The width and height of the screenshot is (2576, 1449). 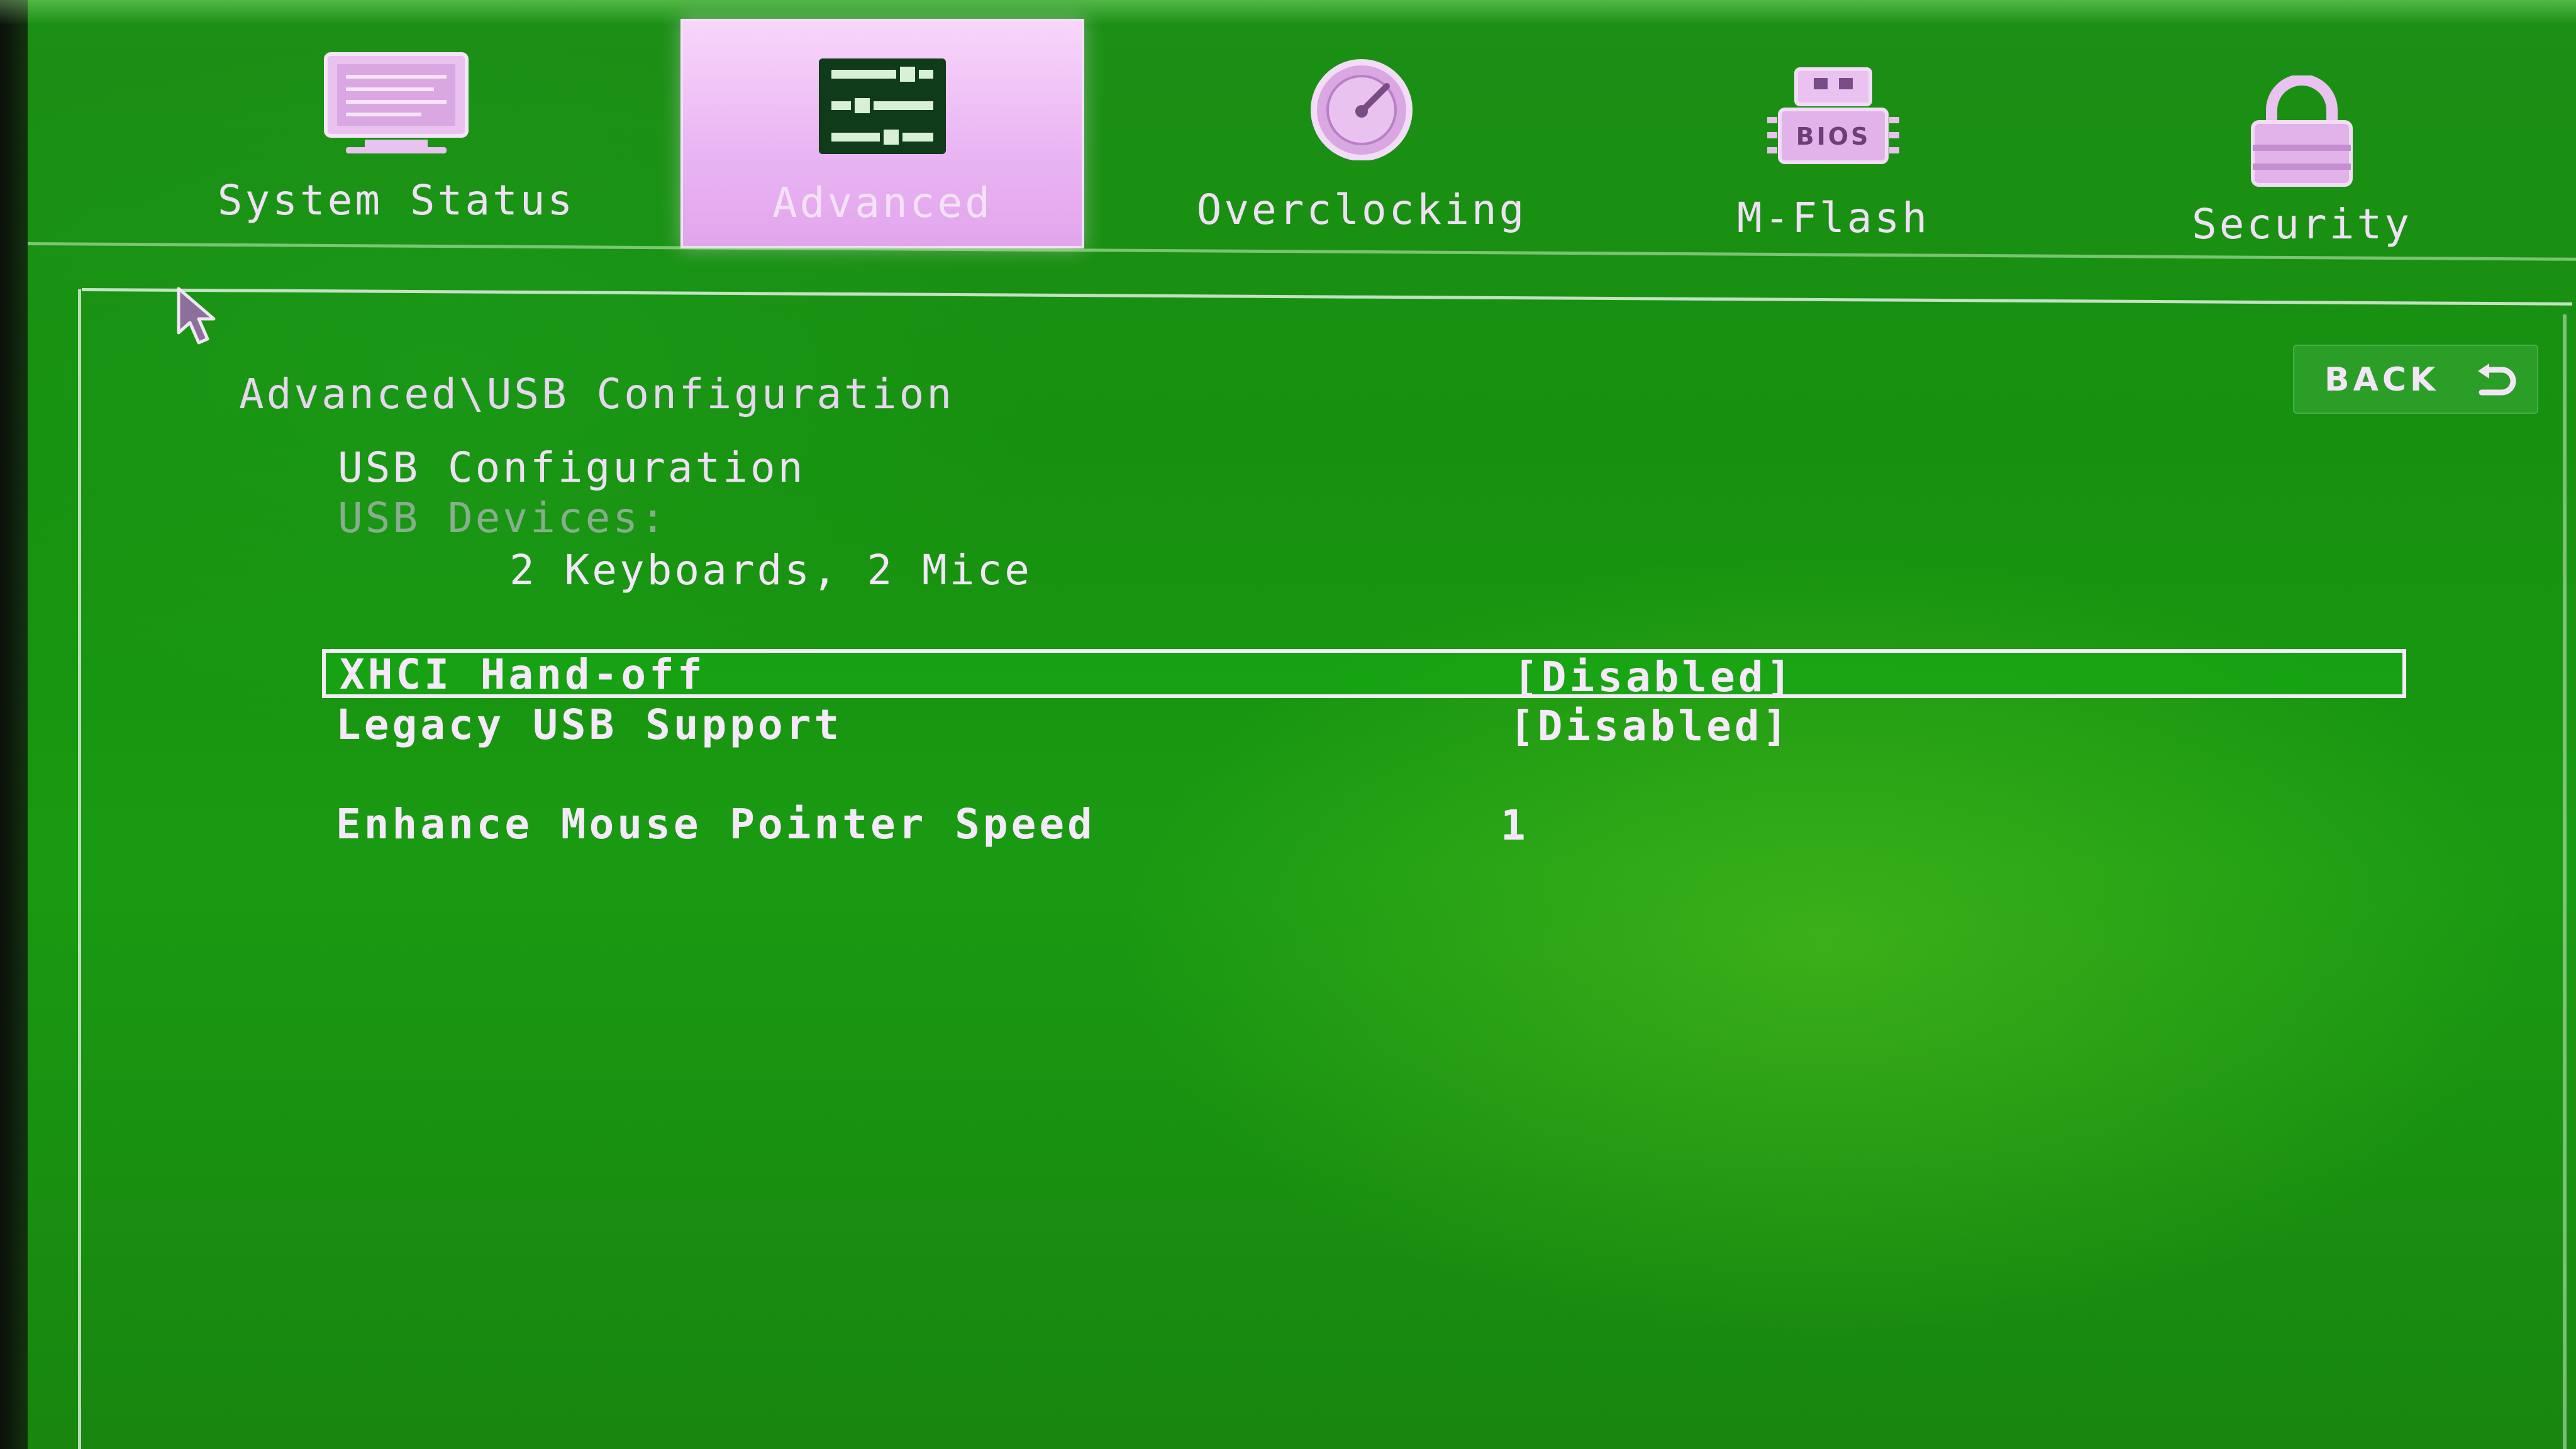 What do you see at coordinates (1361, 111) in the screenshot?
I see `speedometer-icon` at bounding box center [1361, 111].